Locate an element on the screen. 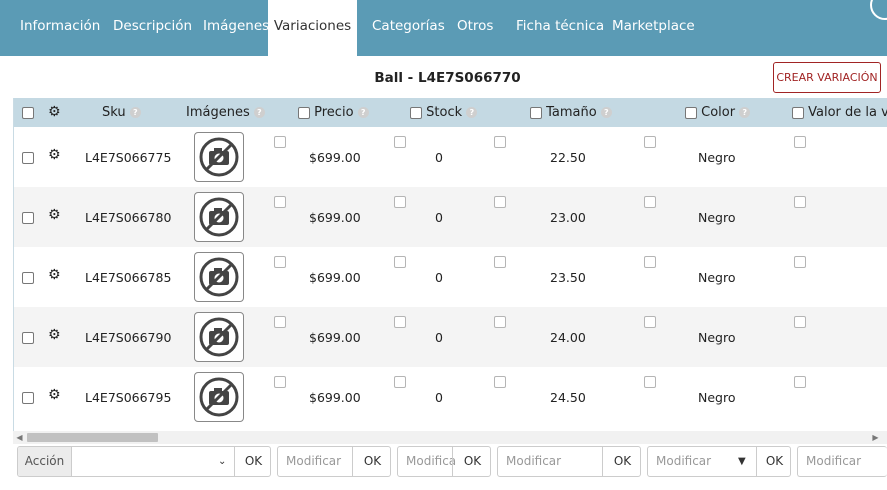 This screenshot has height=490, width=887. value-modify-group: Modificar is located at coordinates (842, 461).